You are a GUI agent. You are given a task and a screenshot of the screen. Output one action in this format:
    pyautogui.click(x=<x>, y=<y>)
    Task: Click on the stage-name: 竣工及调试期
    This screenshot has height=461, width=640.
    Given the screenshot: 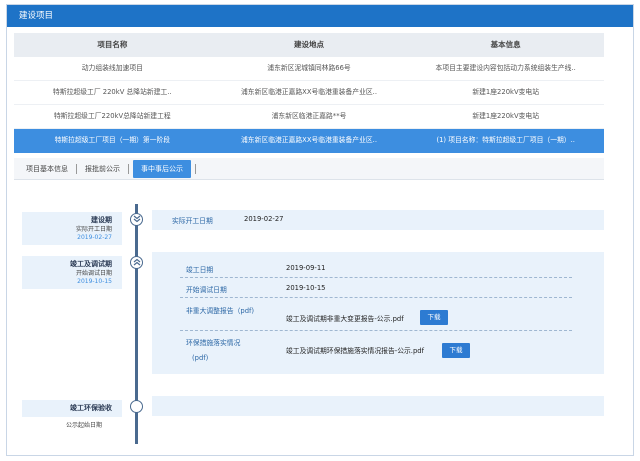 What is the action you would take?
    pyautogui.click(x=91, y=264)
    